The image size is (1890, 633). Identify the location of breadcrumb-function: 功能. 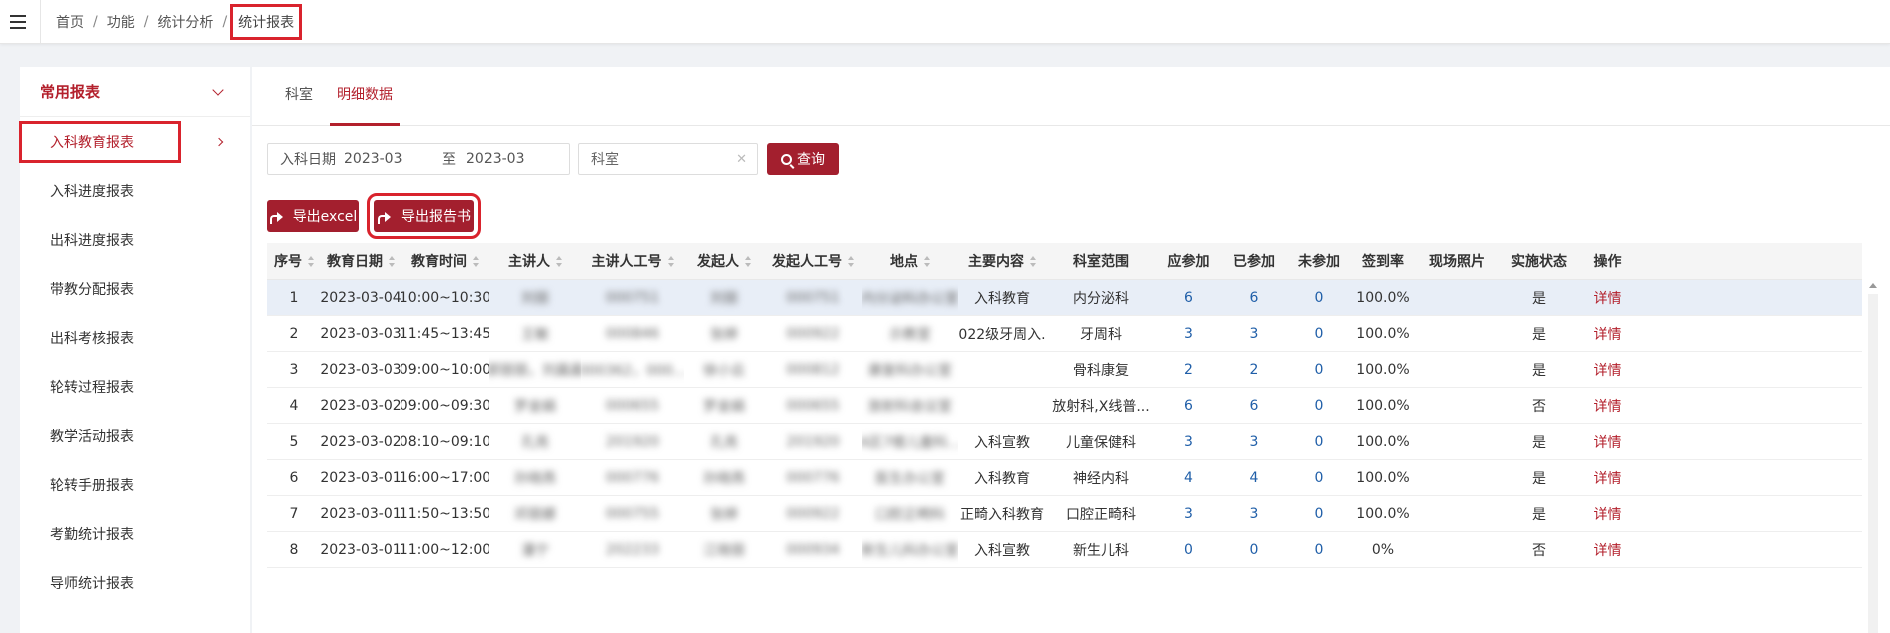
(121, 22).